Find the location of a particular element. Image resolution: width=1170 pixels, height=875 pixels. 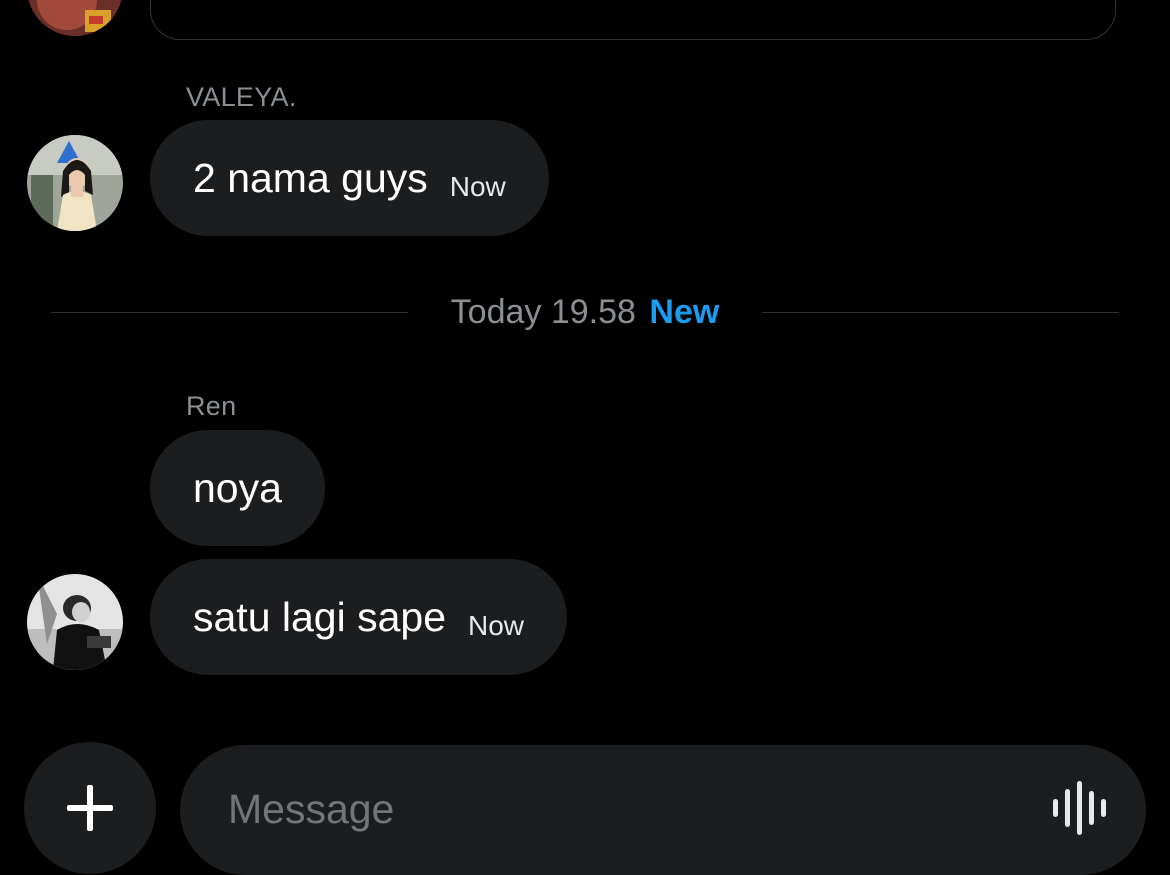

message-composer is located at coordinates (663, 810).